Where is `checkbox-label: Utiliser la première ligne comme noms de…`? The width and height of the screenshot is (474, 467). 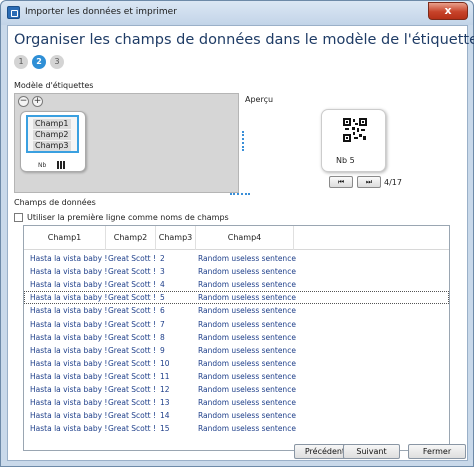 checkbox-label: Utiliser la première ligne comme noms de… is located at coordinates (128, 217).